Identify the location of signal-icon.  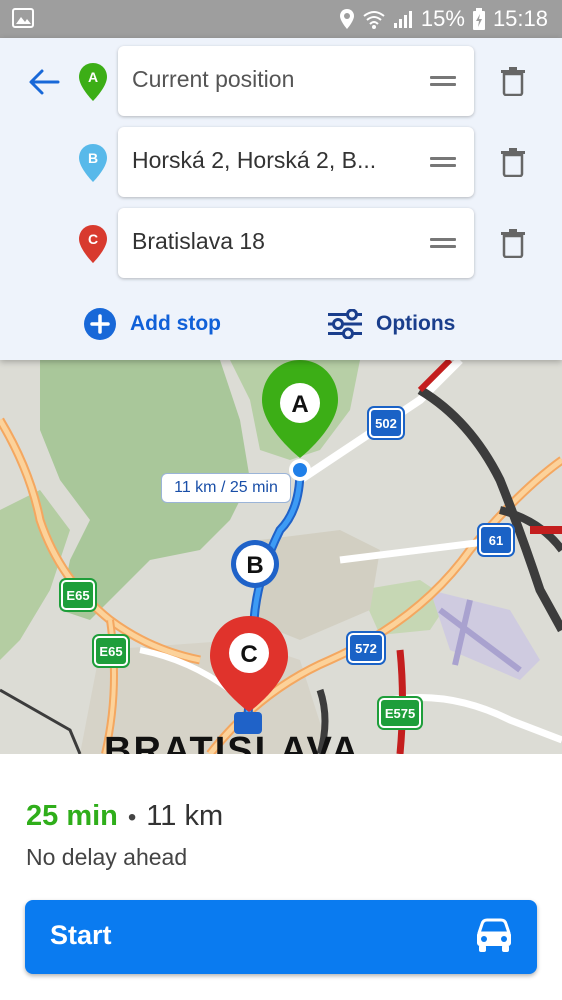
(402, 19).